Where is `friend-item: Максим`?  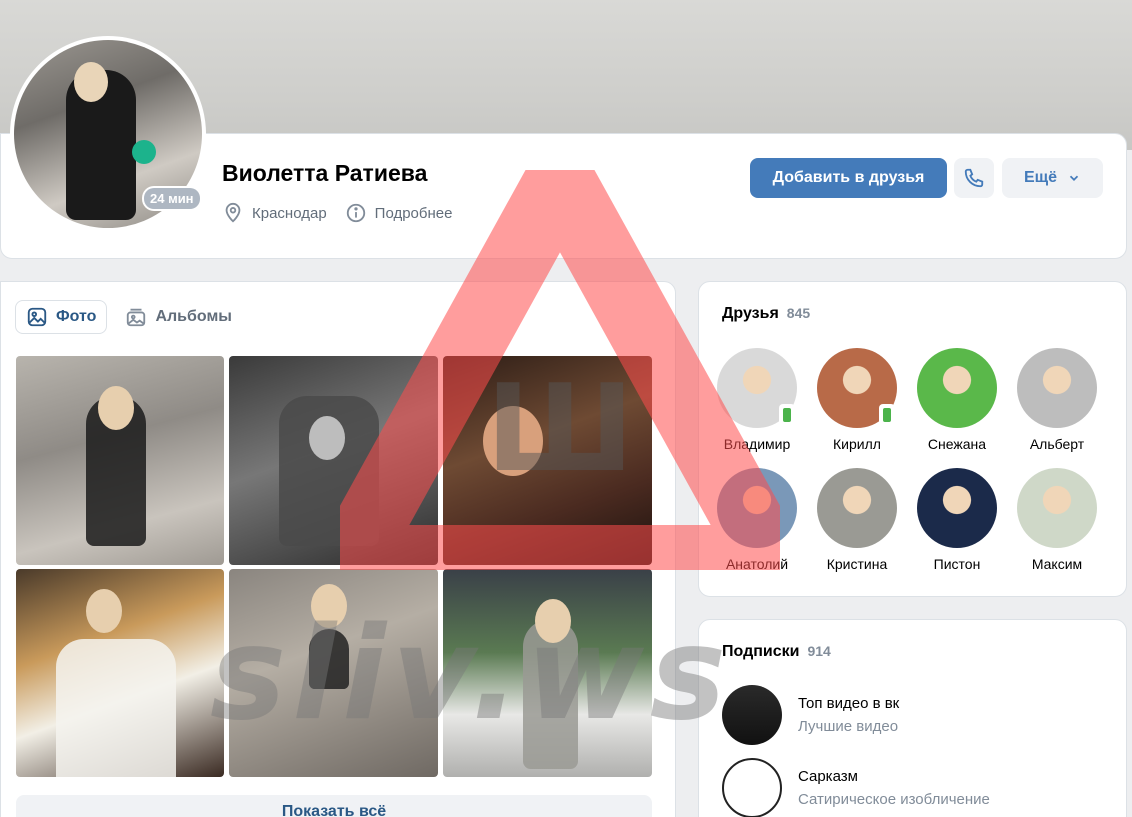
friend-item: Максим is located at coordinates (1057, 520).